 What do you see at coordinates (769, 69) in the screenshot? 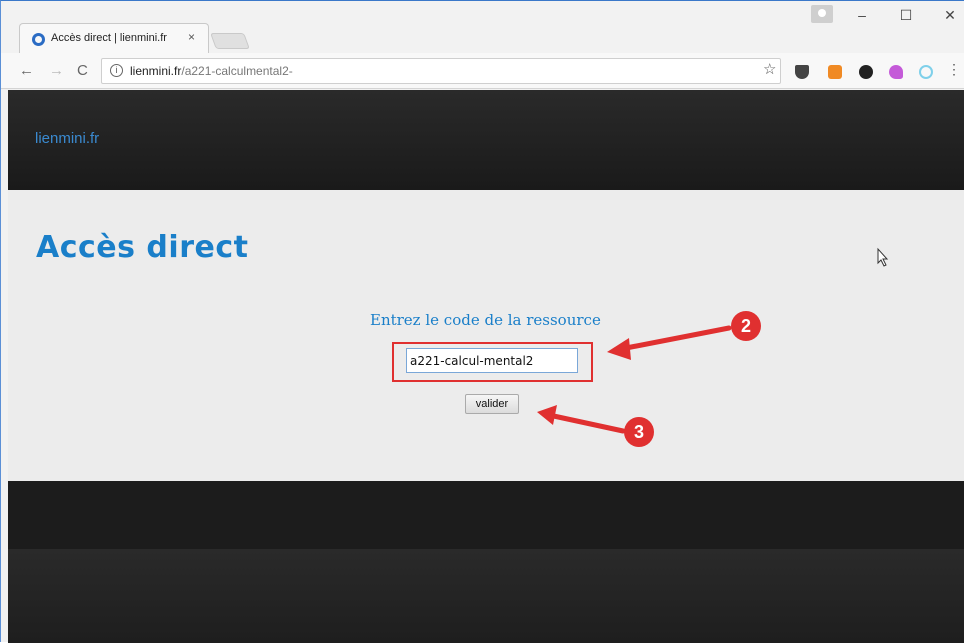
I see `bookmark-star-icon: ☆` at bounding box center [769, 69].